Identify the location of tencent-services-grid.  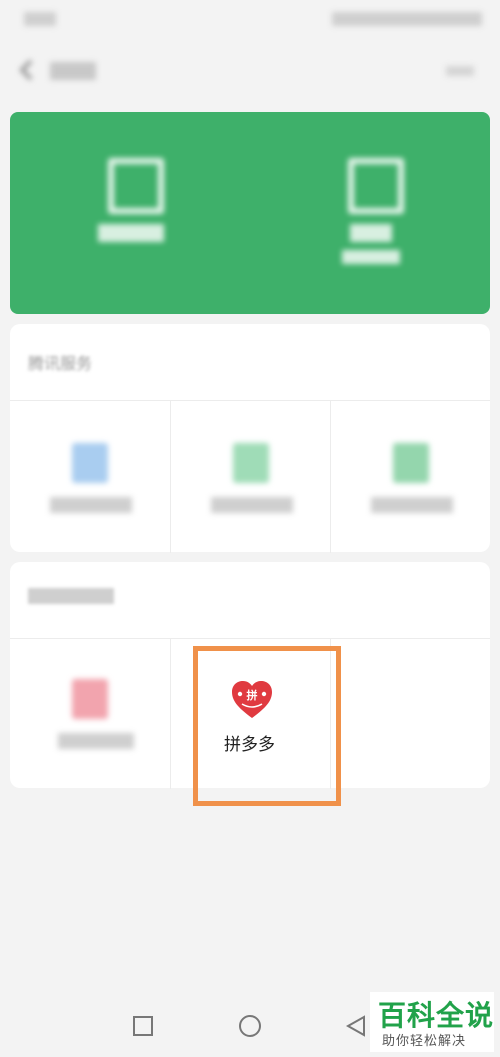
(250, 476).